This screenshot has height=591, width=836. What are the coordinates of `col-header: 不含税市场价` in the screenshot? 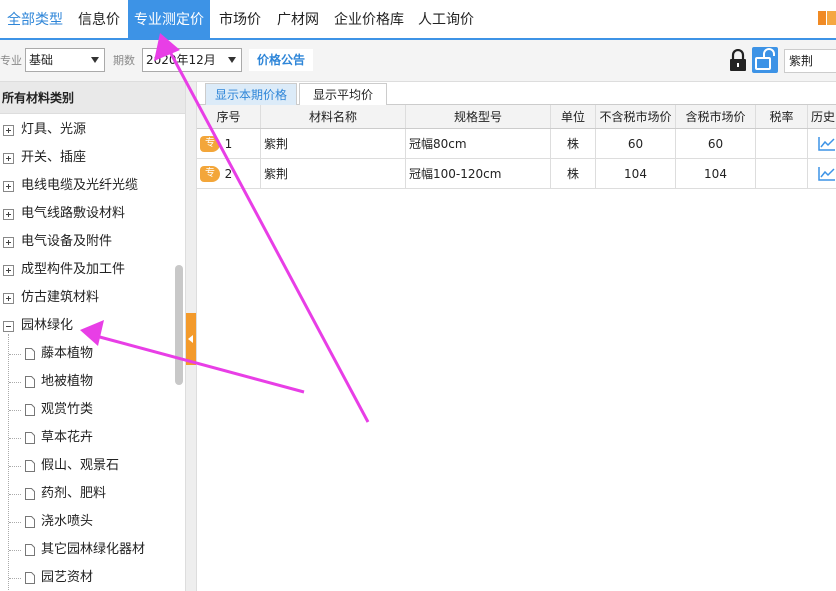 It's located at (636, 116).